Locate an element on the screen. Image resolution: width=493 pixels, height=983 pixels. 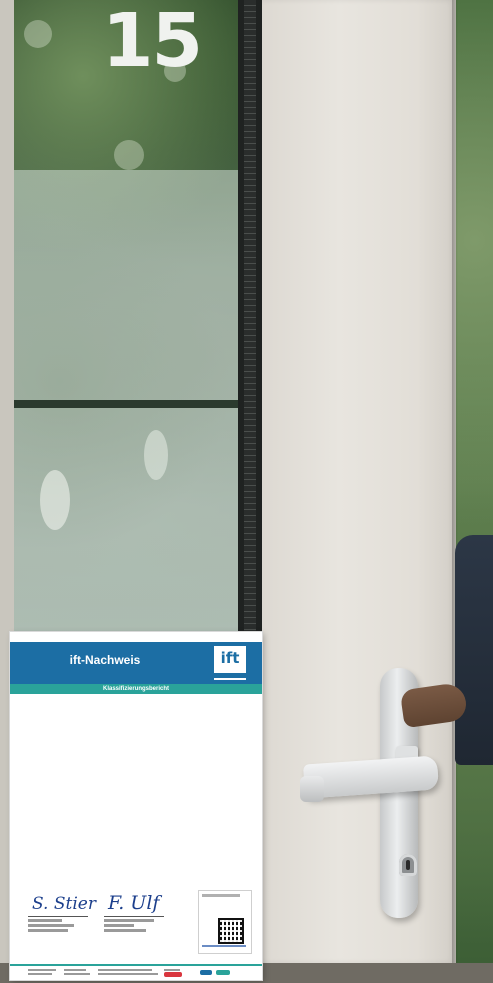
signature-left: S. Stier is located at coordinates (64, 904).